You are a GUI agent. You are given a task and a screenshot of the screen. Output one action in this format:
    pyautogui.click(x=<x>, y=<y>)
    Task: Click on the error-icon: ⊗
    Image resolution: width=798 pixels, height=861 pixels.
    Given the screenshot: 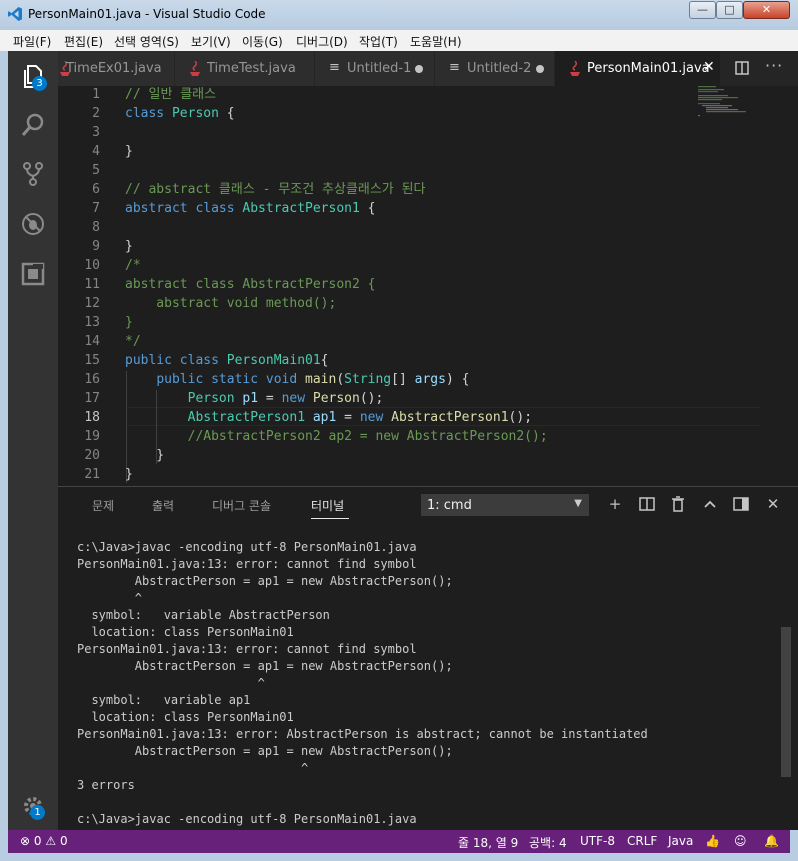 What is the action you would take?
    pyautogui.click(x=25, y=841)
    